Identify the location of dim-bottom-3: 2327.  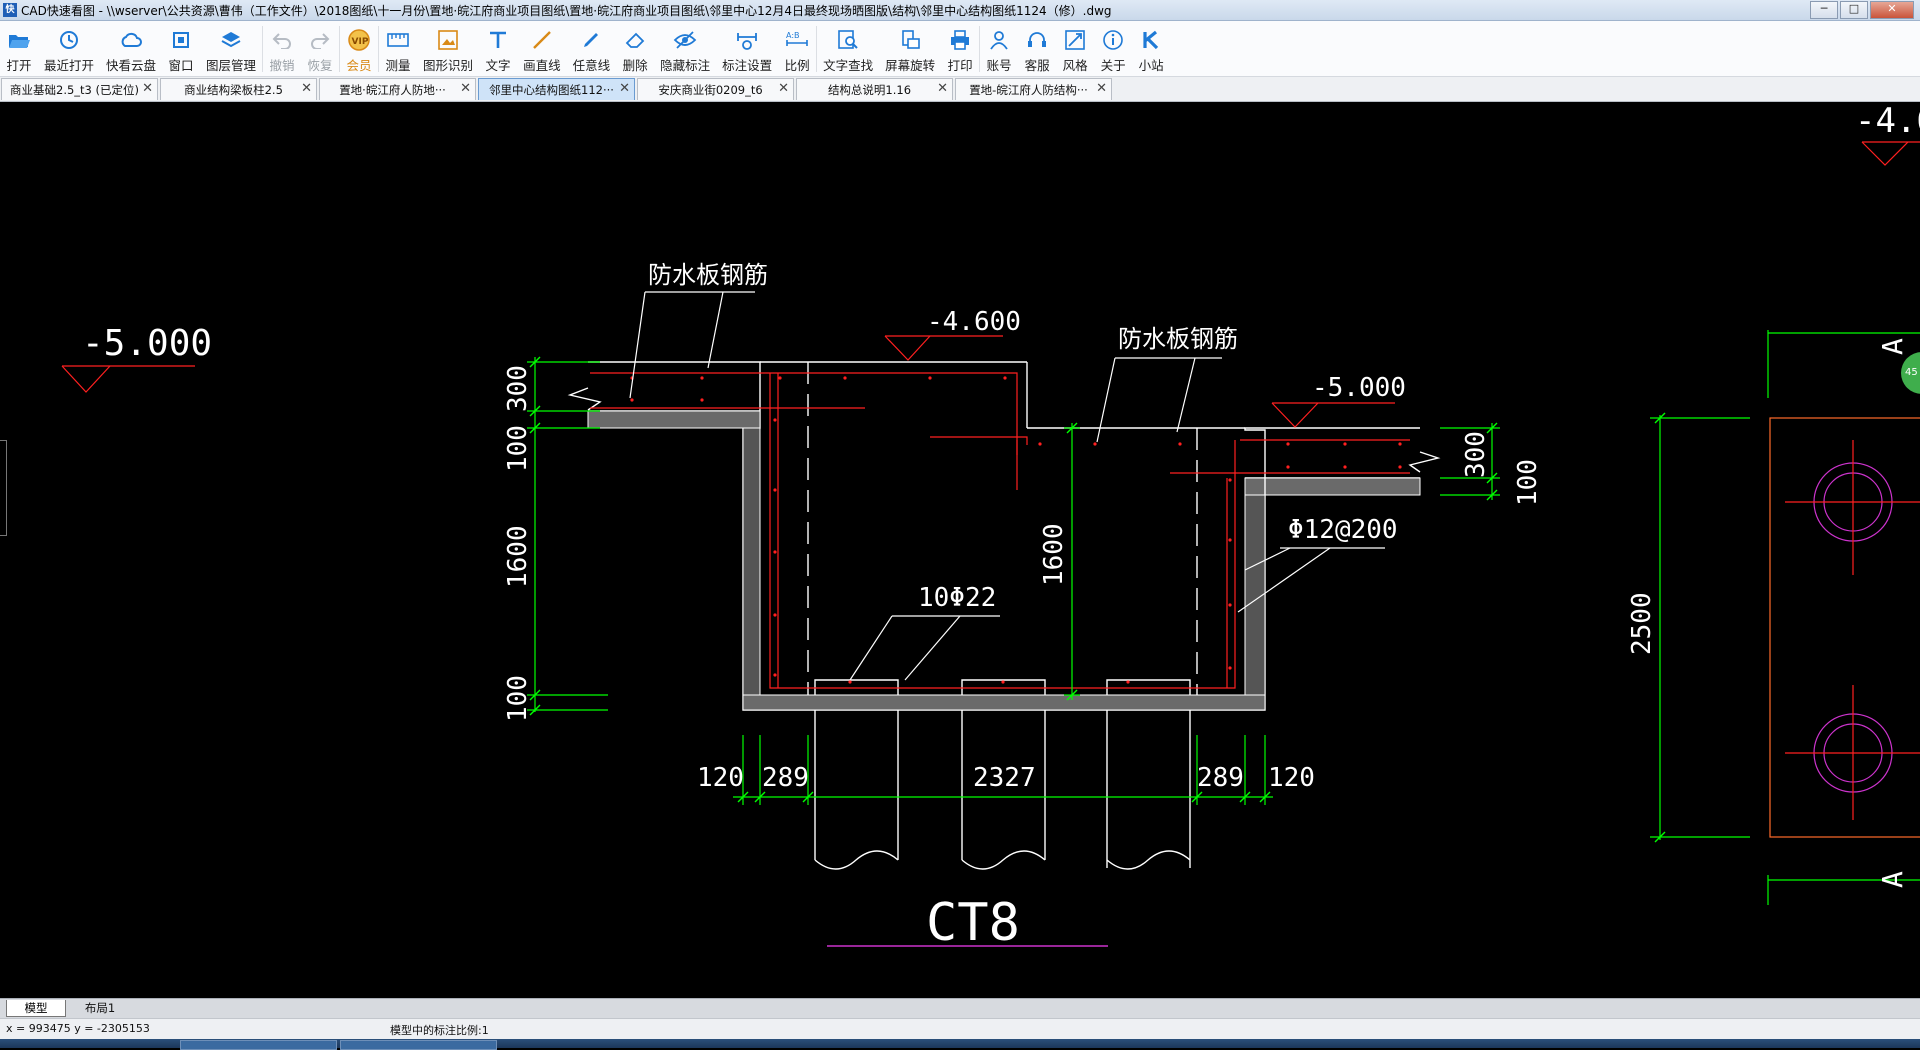
(1004, 778).